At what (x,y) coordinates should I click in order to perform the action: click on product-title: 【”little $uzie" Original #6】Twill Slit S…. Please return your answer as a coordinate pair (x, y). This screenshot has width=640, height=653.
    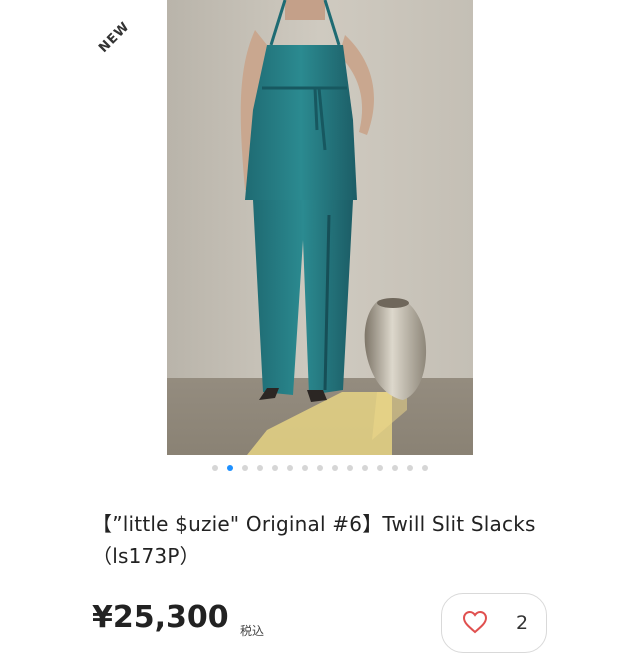
    Looking at the image, I should click on (314, 540).